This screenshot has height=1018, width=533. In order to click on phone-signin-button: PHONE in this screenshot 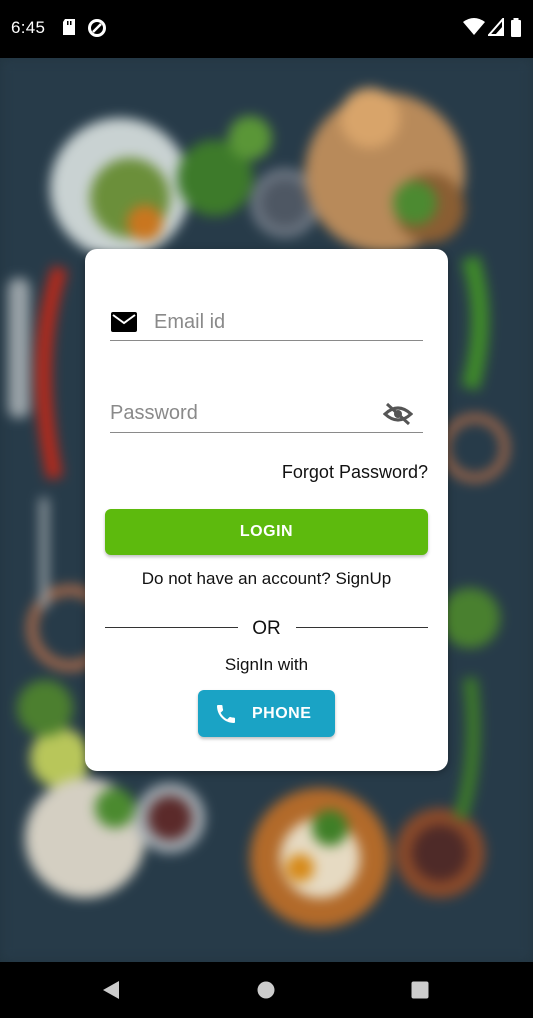, I will do `click(266, 713)`.